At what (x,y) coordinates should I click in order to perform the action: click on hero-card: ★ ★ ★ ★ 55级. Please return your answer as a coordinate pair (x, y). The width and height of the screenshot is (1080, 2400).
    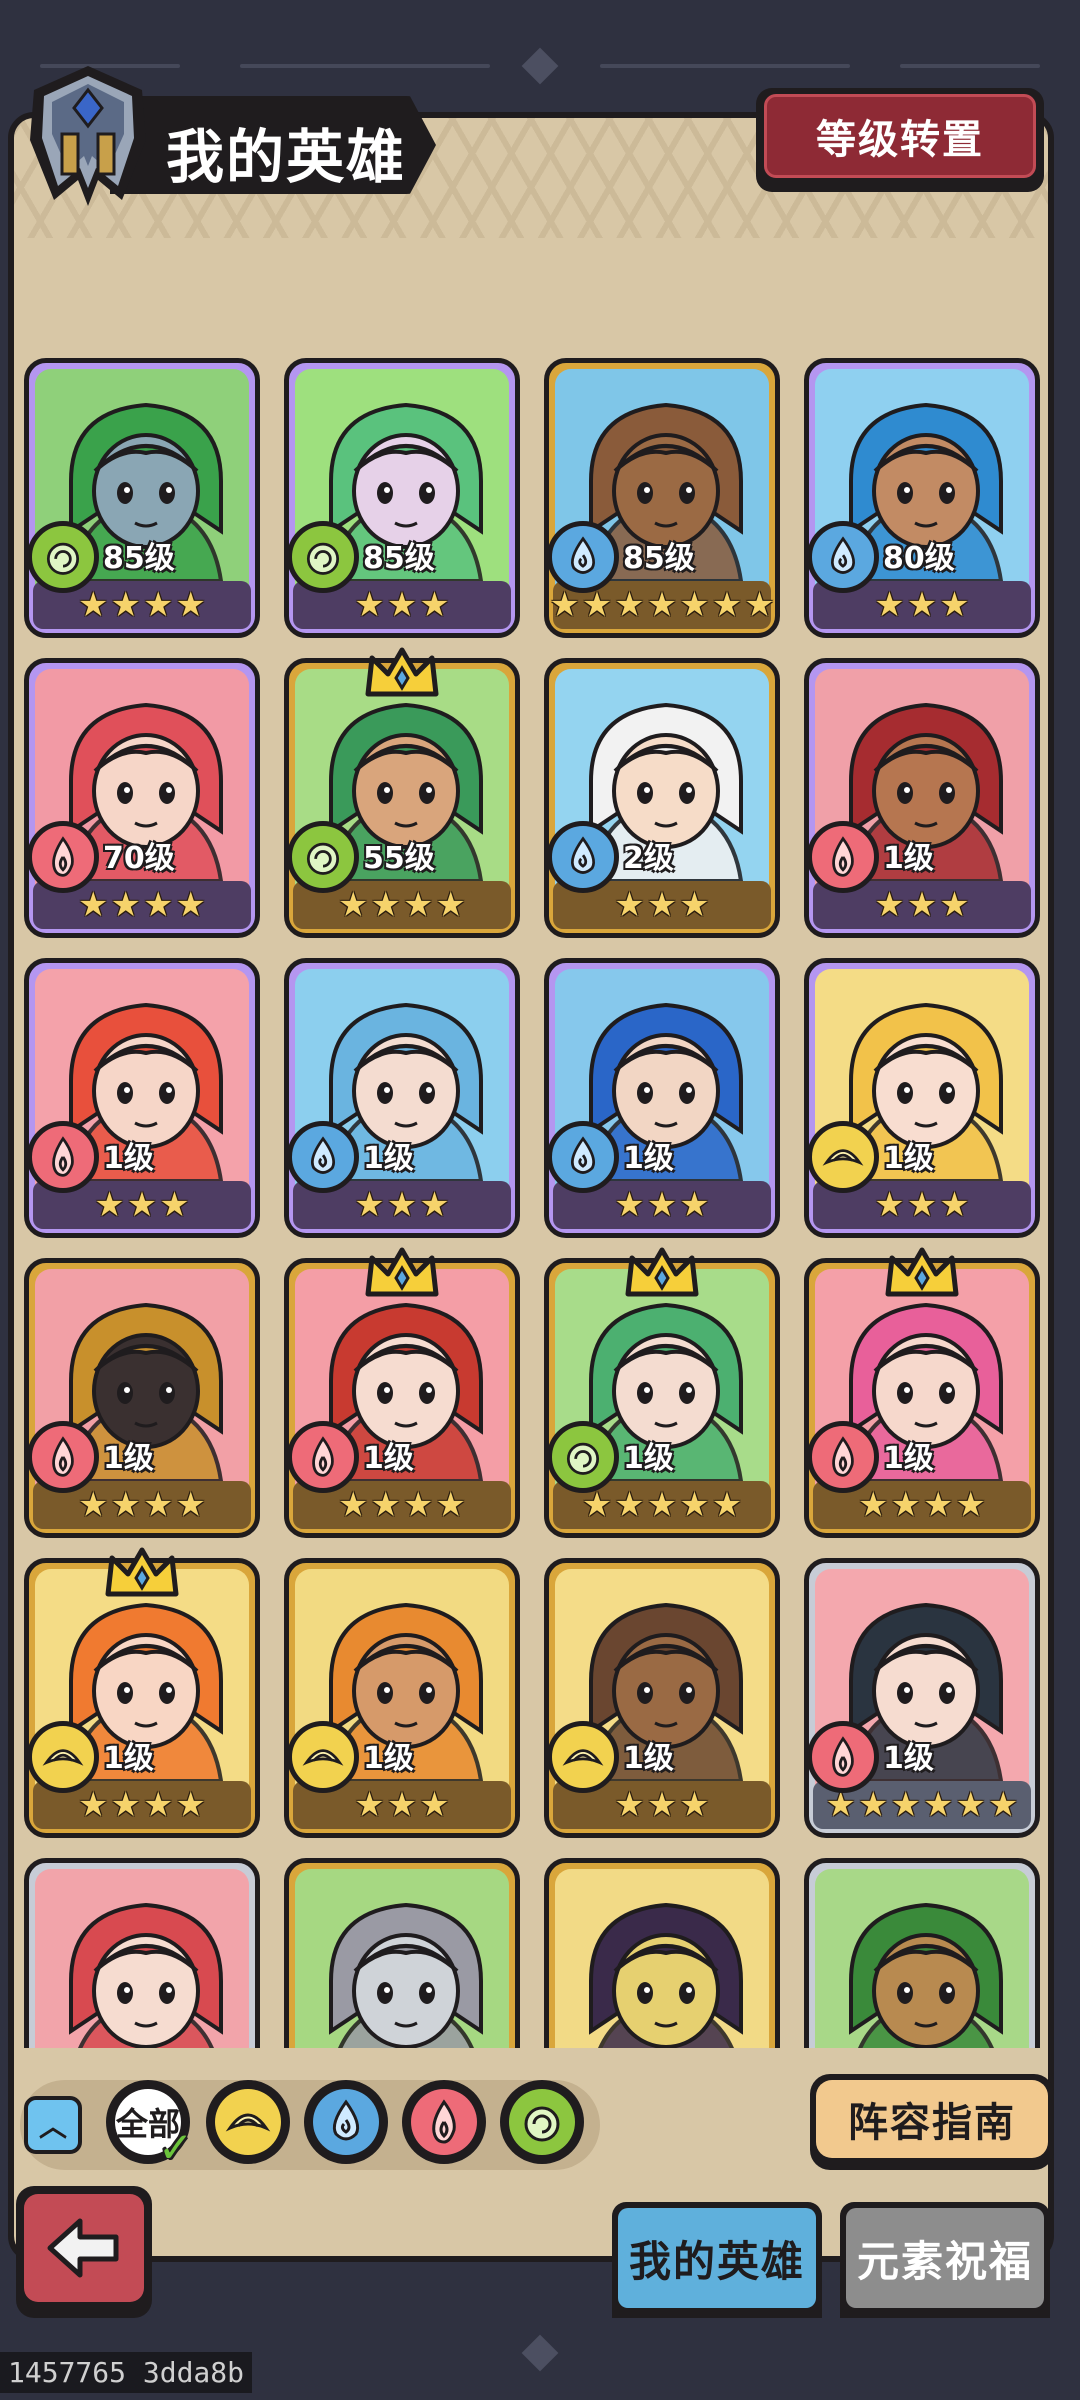
    Looking at the image, I should click on (402, 798).